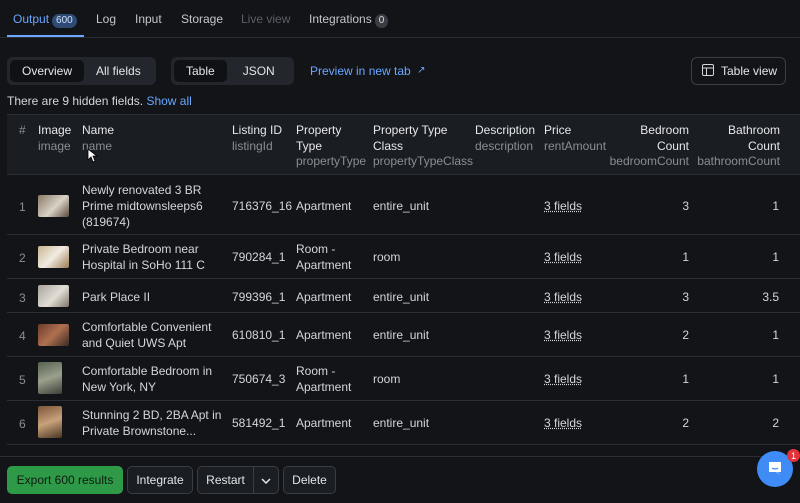 This screenshot has height=503, width=800. I want to click on integrate-button: Integrate, so click(160, 480).